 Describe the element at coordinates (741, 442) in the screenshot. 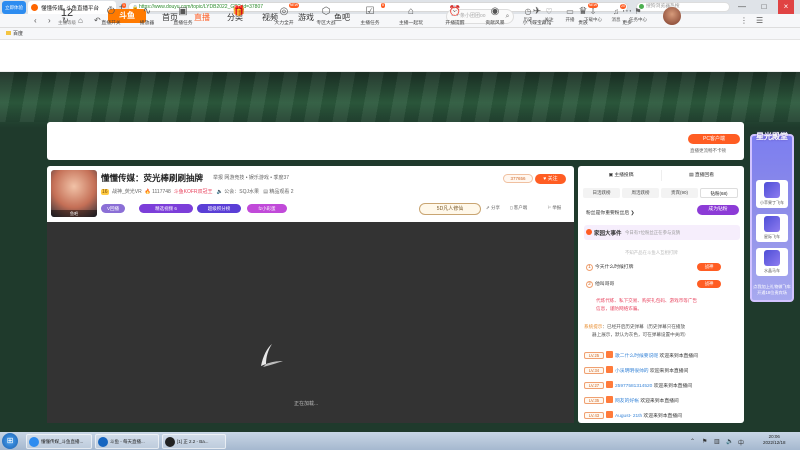

I see `tray-ime-icon: 中` at that location.